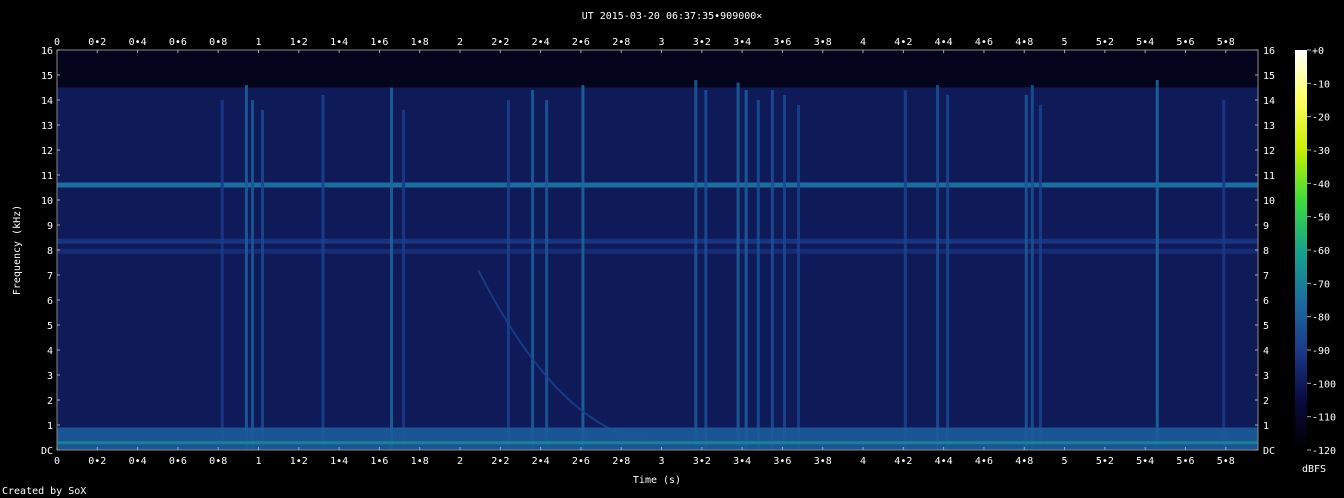 Image resolution: width=1344 pixels, height=498 pixels. What do you see at coordinates (782, 461) in the screenshot?
I see `x-tick-label: 3•6` at bounding box center [782, 461].